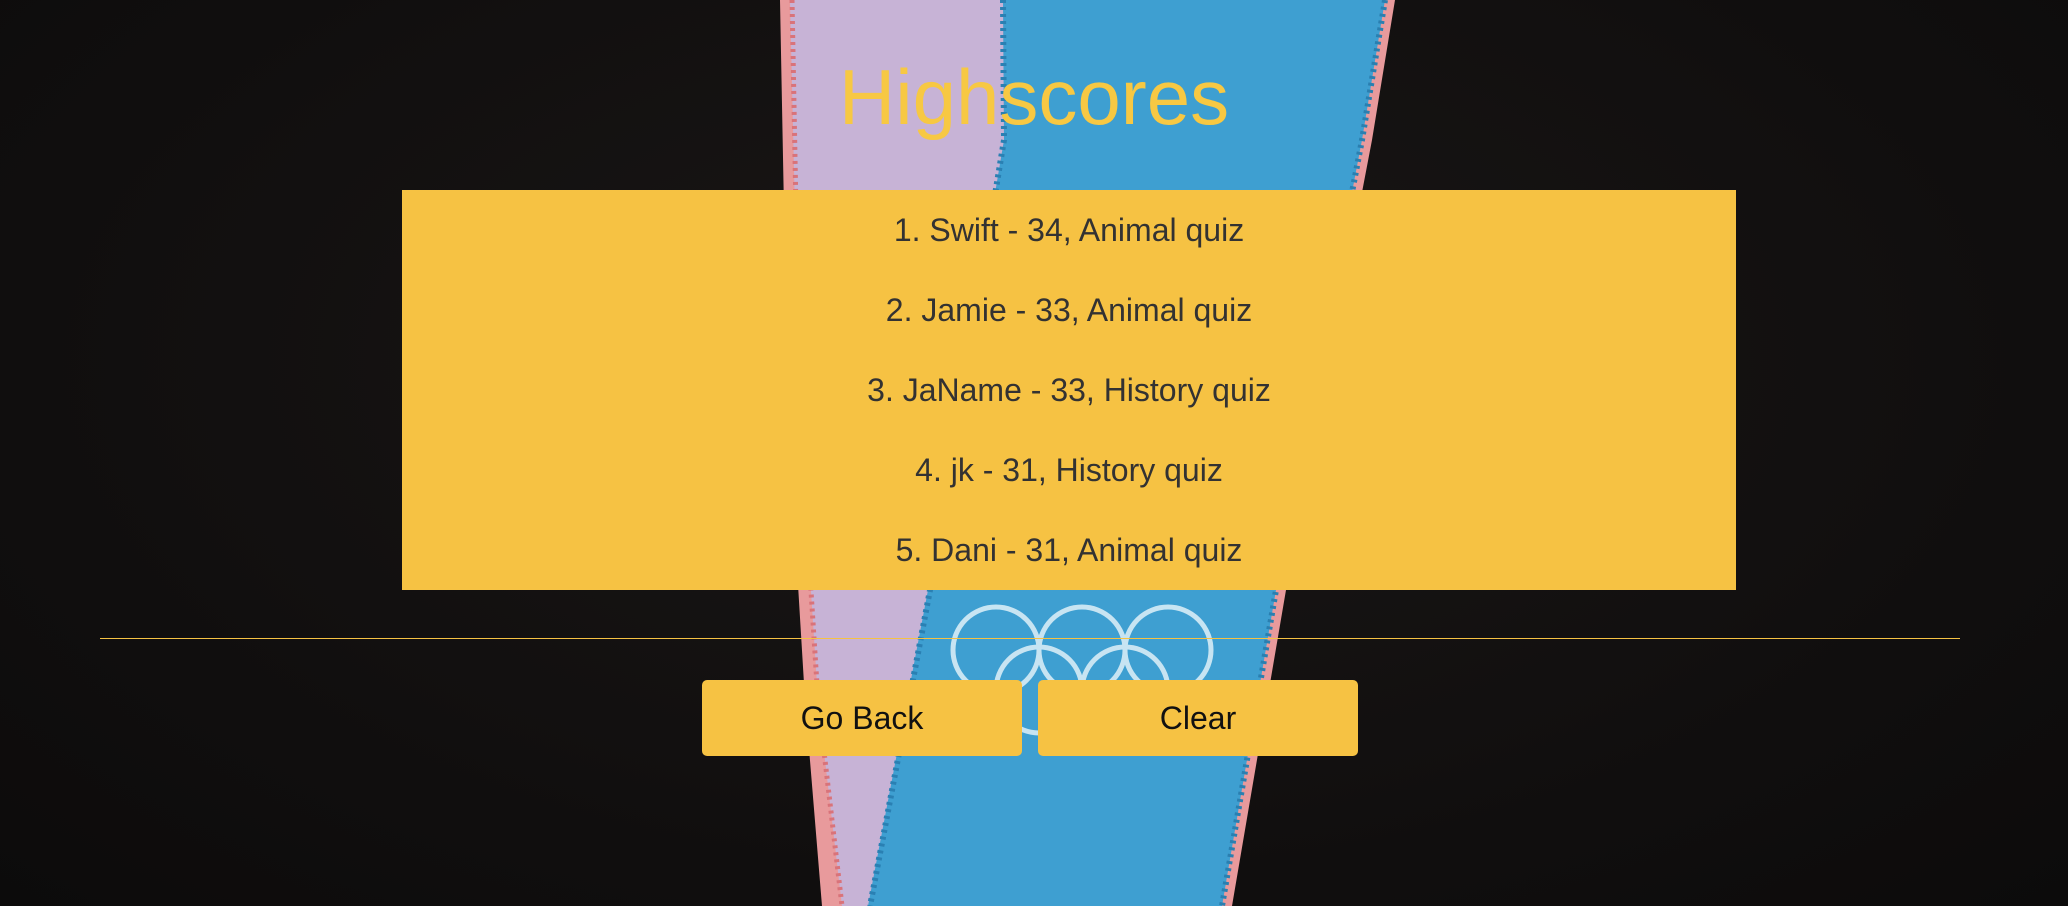 The height and width of the screenshot is (906, 2068). Describe the element at coordinates (1069, 470) in the screenshot. I see `list-item: 4. jk - 31, History quiz` at that location.